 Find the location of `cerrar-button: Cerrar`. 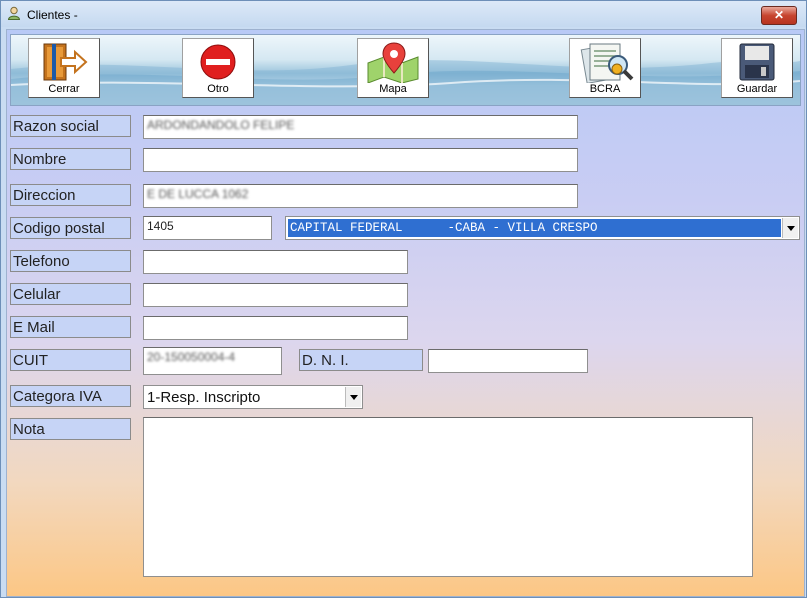

cerrar-button: Cerrar is located at coordinates (64, 68).